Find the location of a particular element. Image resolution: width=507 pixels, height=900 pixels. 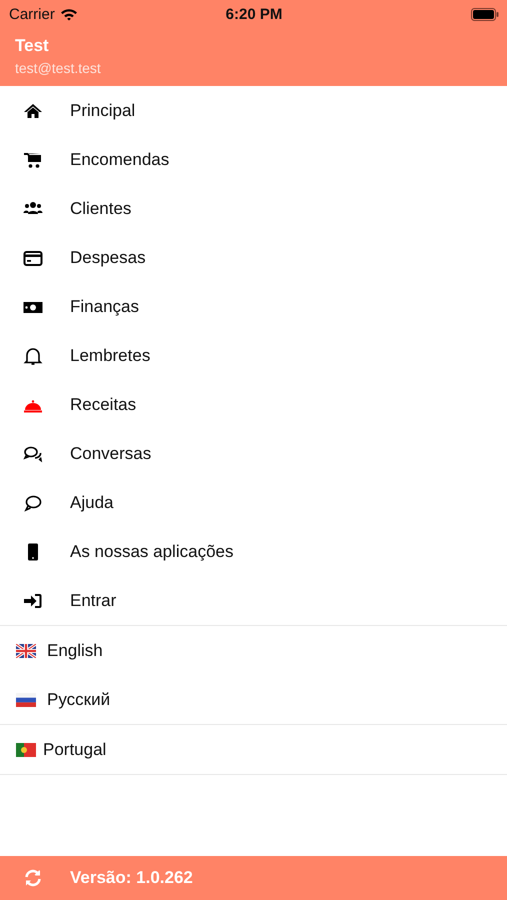

wifi-icon is located at coordinates (69, 14).